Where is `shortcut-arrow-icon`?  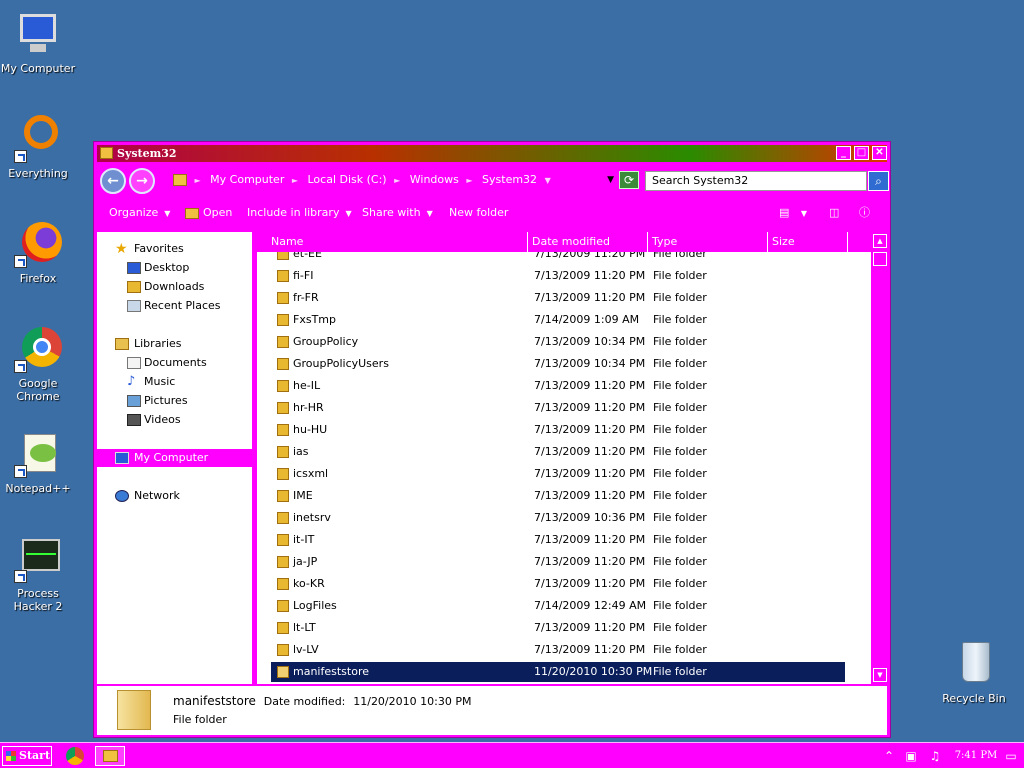
shortcut-arrow-icon is located at coordinates (20, 576).